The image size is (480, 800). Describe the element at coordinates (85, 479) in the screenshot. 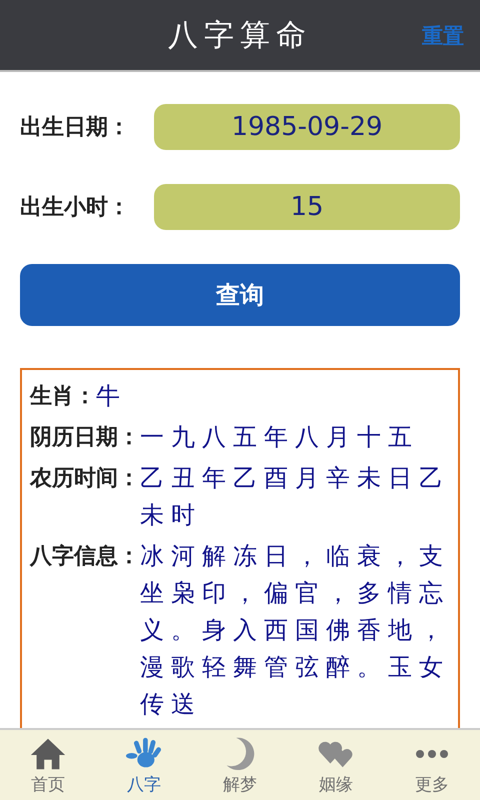

I see `result-label: 农历时间：` at that location.